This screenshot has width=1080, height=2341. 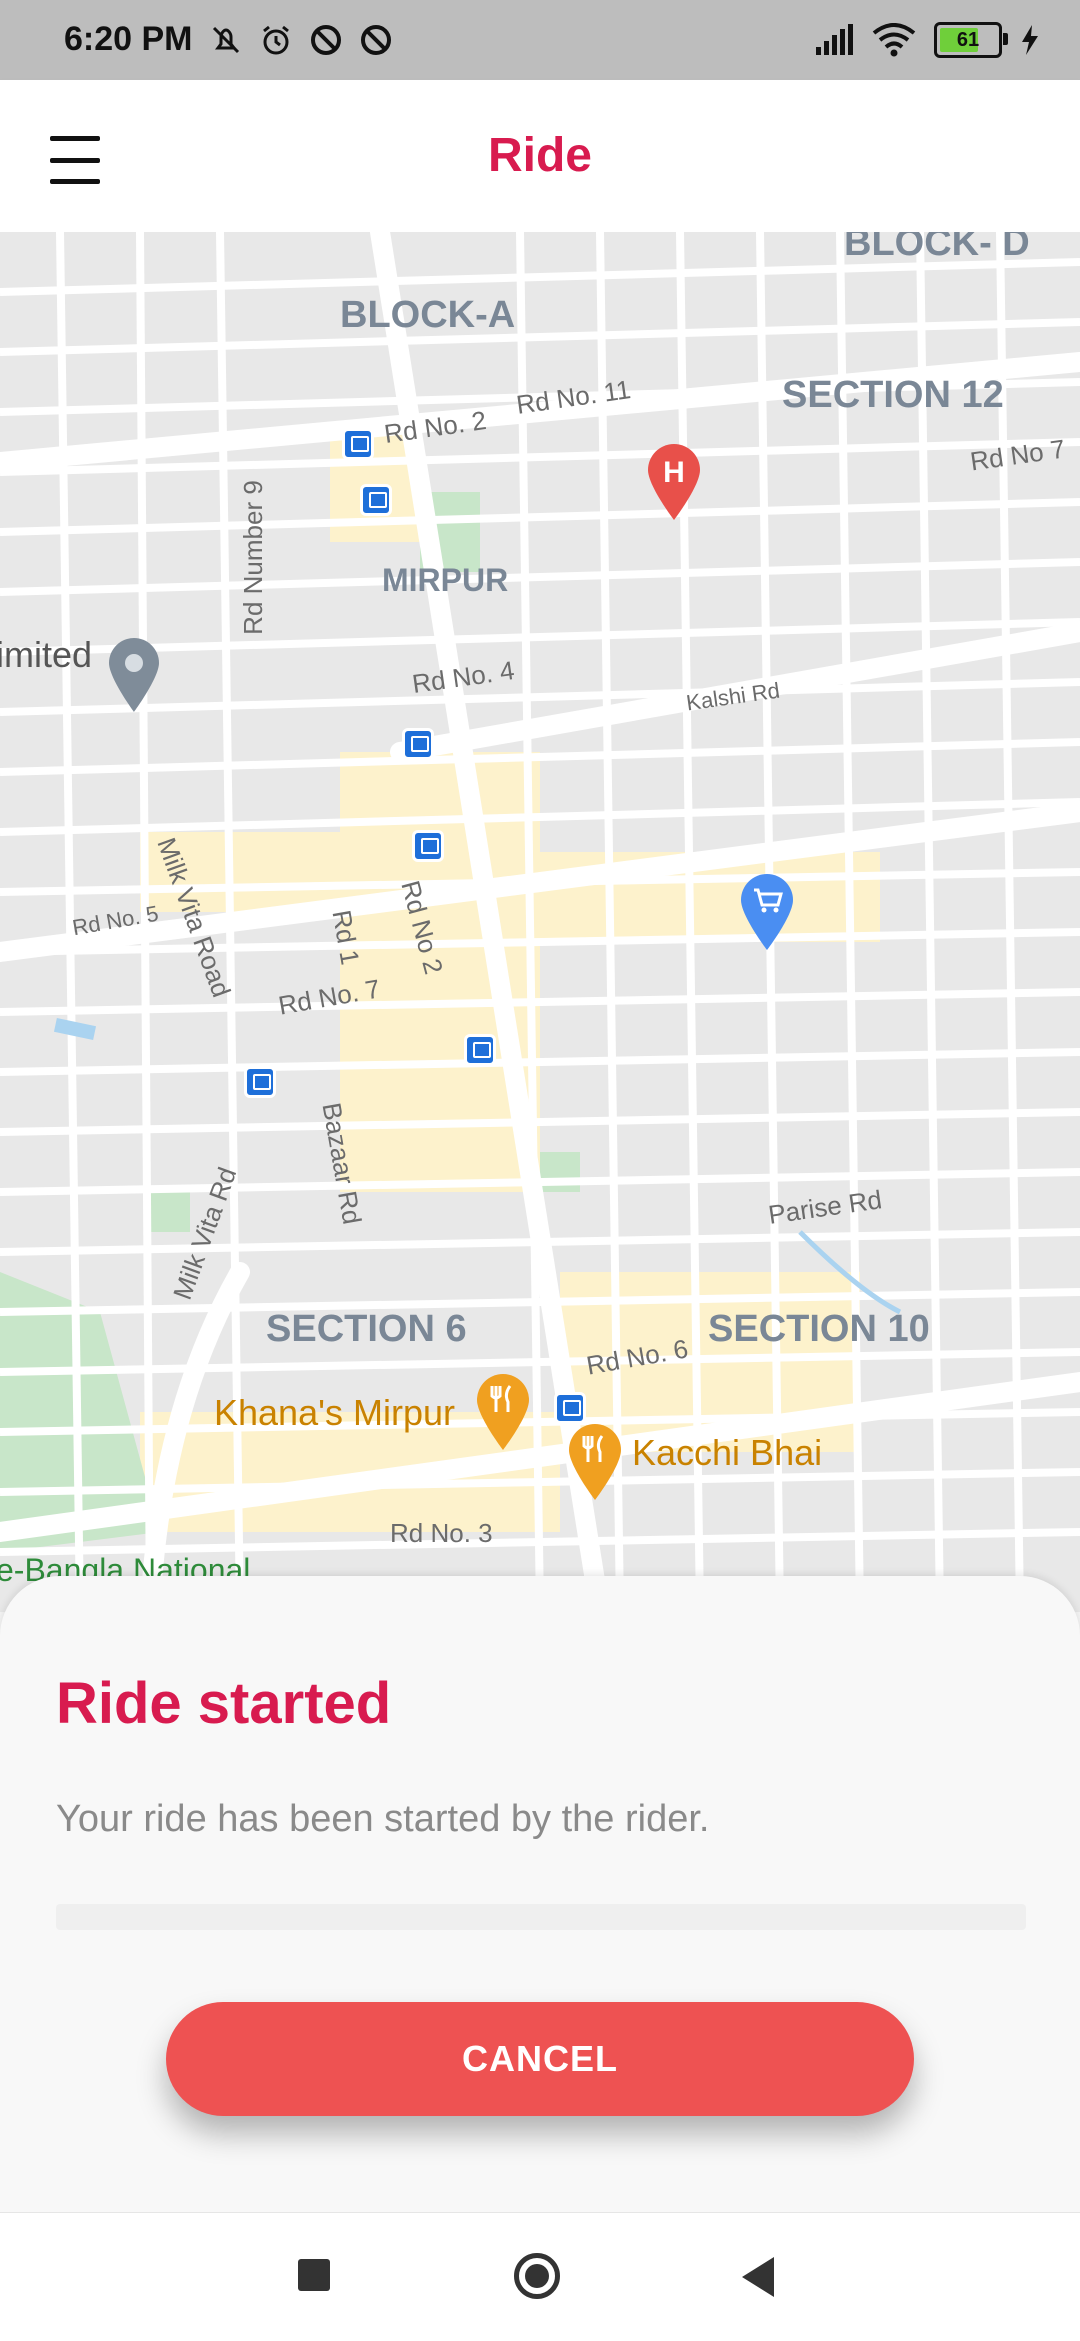 What do you see at coordinates (540, 2059) in the screenshot?
I see `cancel-button: CANCEL` at bounding box center [540, 2059].